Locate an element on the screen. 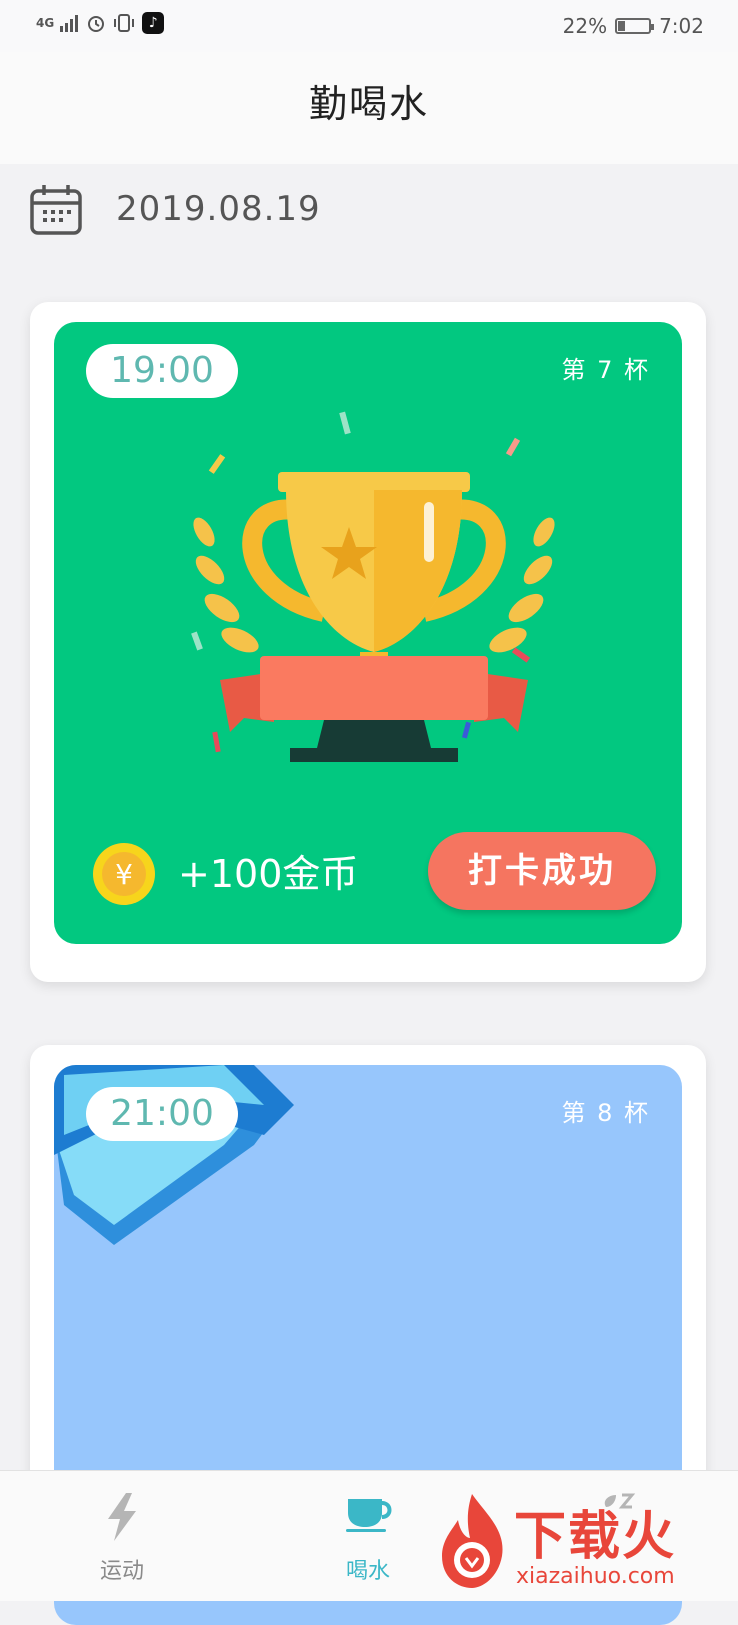 This screenshot has width=738, height=1625. date-label: 2019.08.19 is located at coordinates (218, 209).